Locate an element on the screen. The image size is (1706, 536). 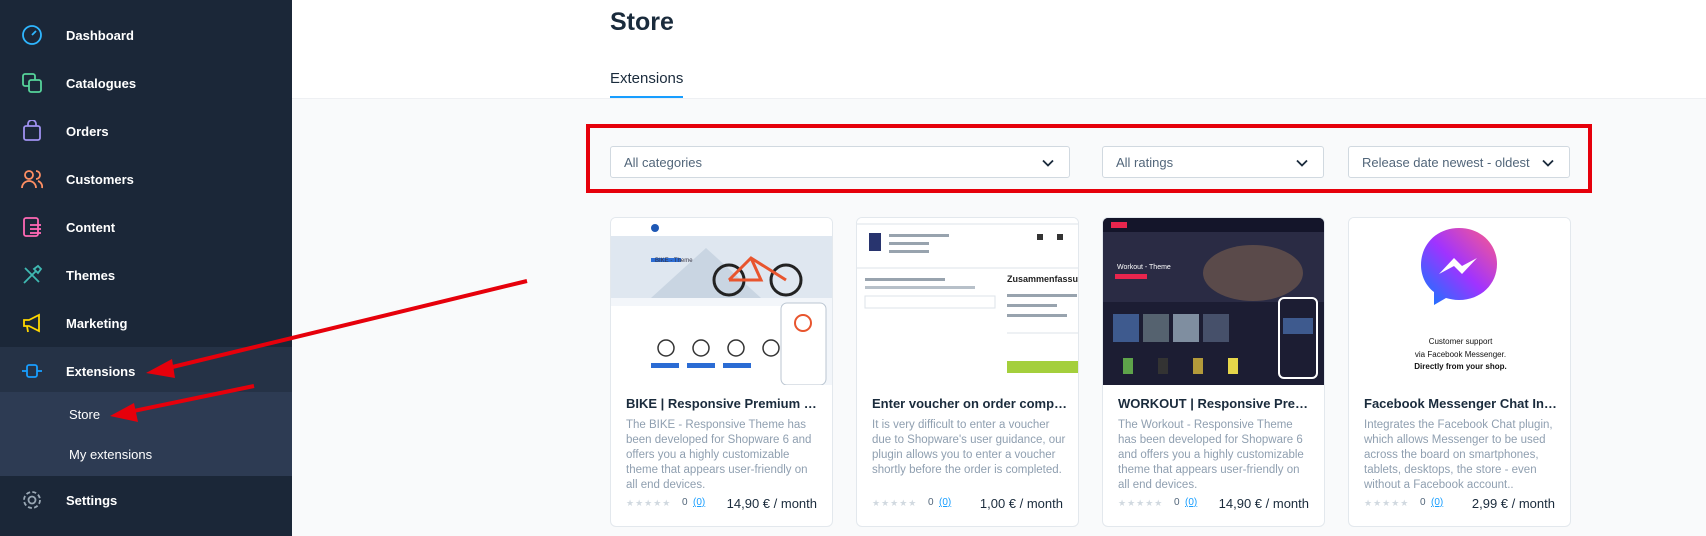
plug-icon is located at coordinates (32, 371).